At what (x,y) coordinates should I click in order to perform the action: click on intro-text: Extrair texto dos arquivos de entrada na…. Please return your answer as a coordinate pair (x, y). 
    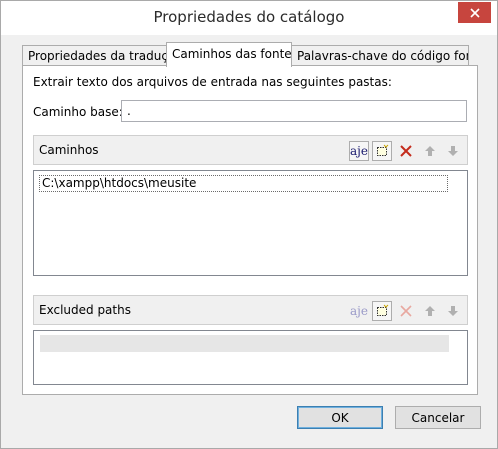
    Looking at the image, I should click on (212, 82).